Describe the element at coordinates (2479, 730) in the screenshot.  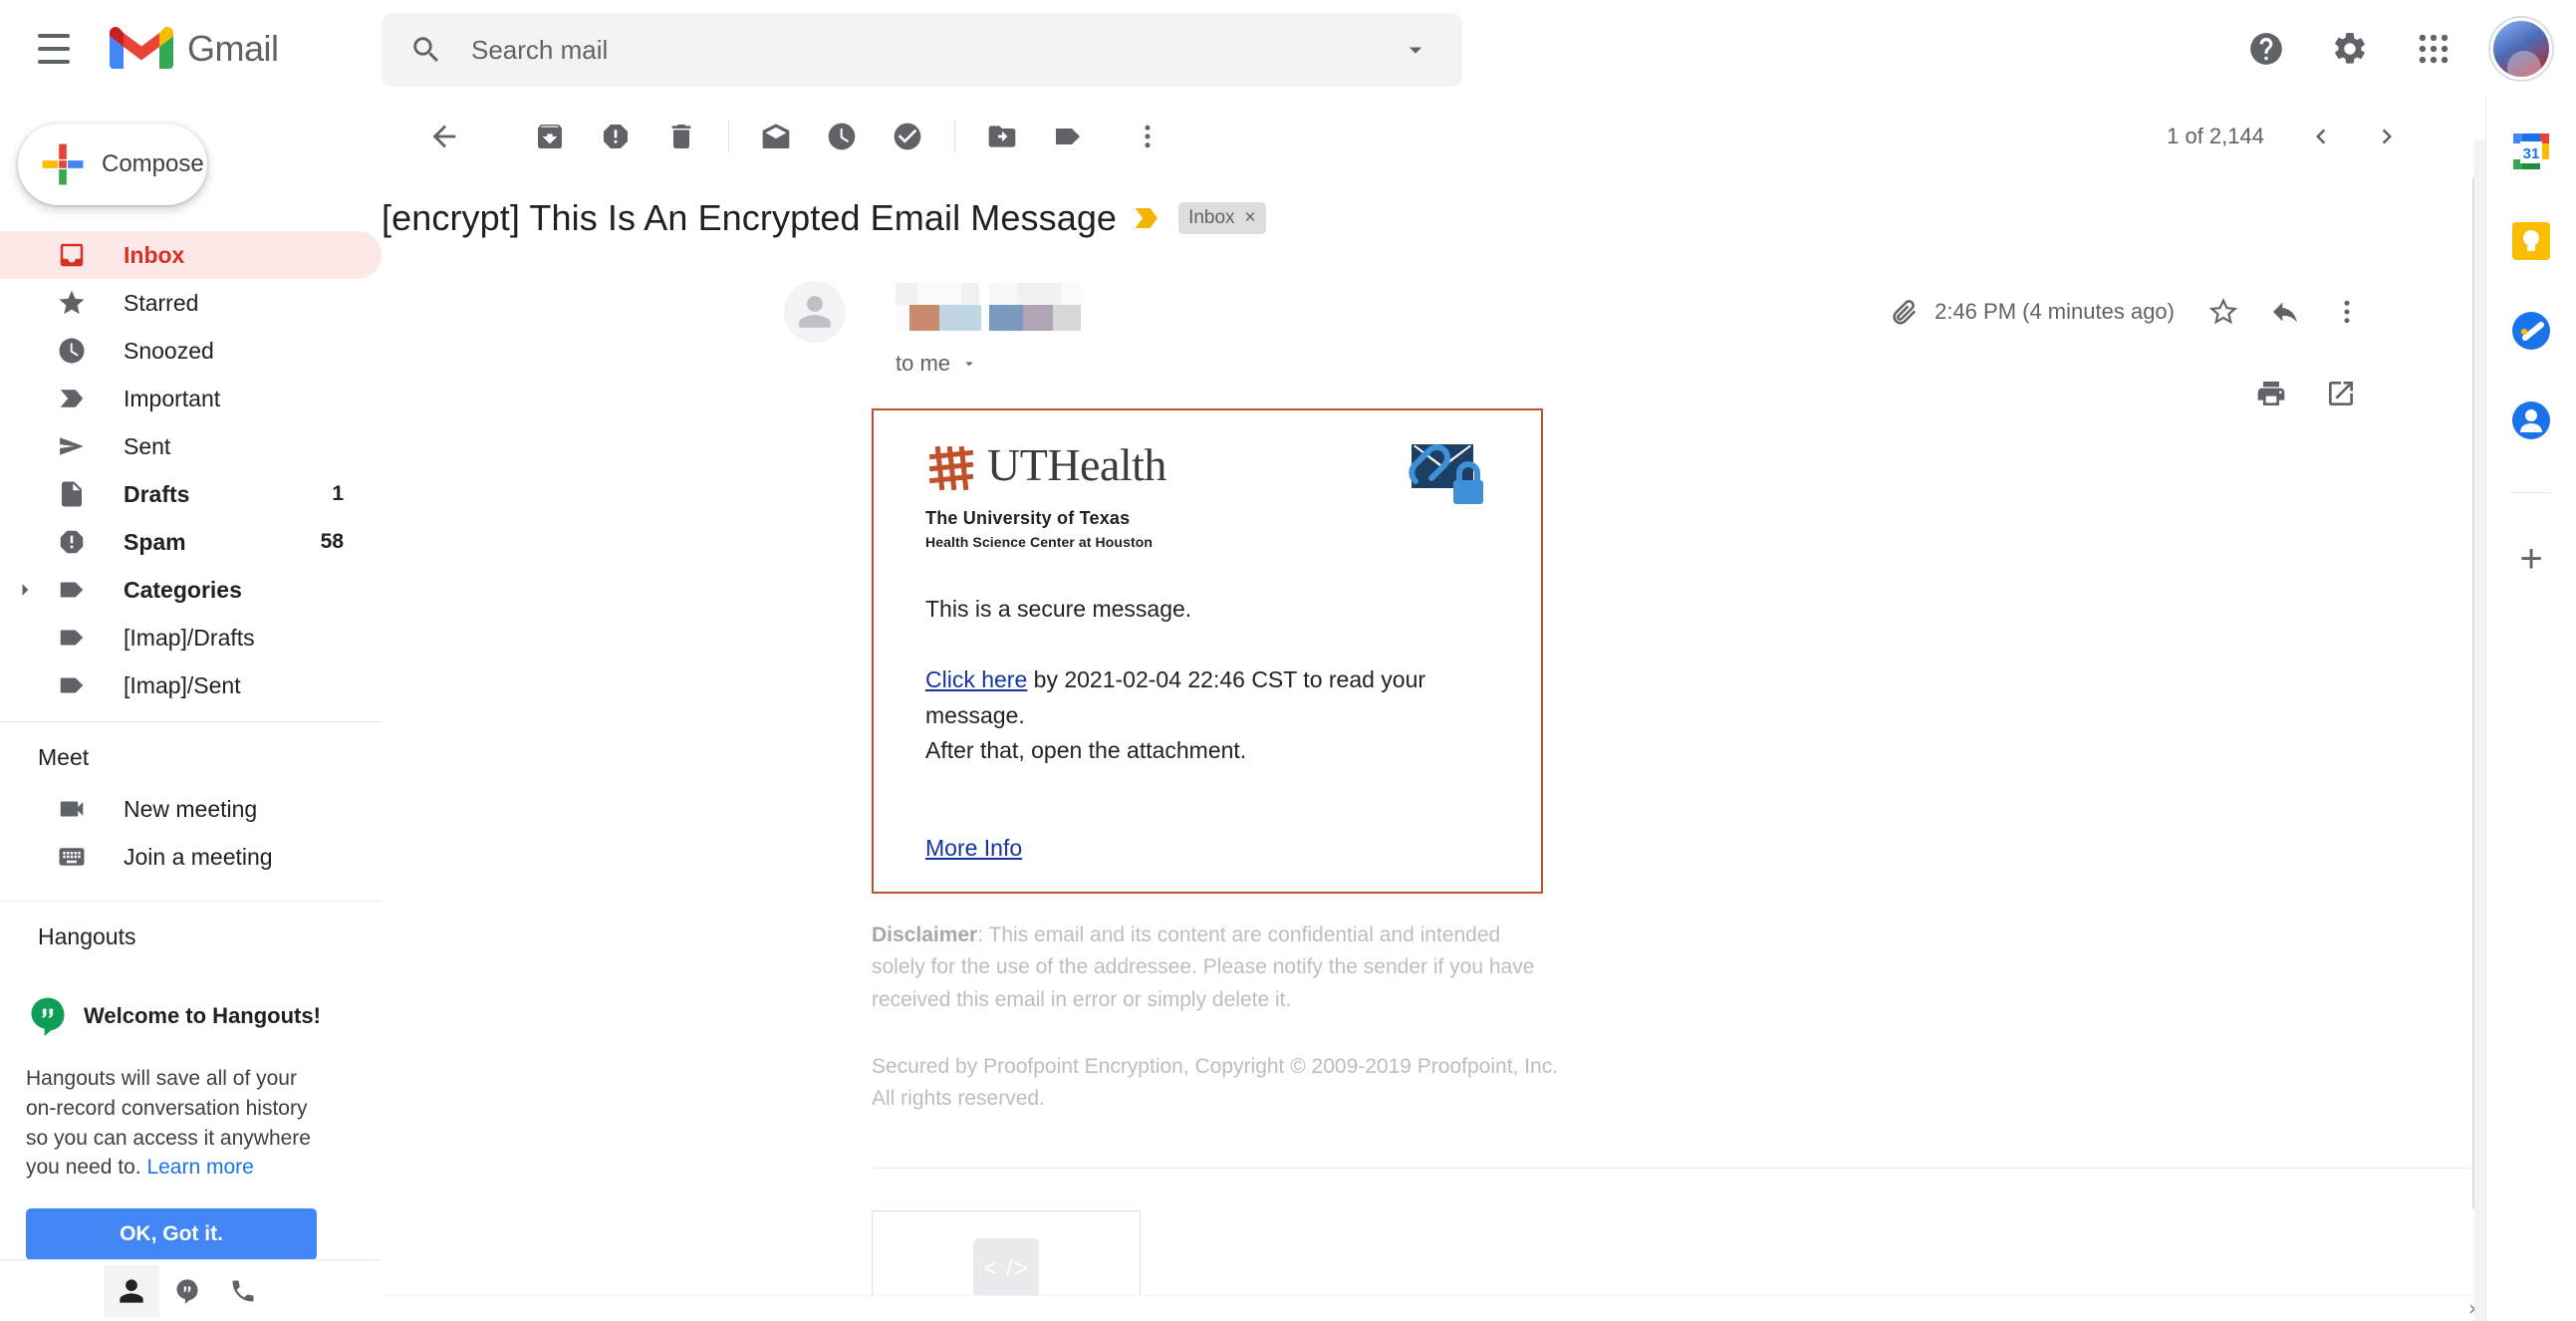
I see `rail-gutter` at that location.